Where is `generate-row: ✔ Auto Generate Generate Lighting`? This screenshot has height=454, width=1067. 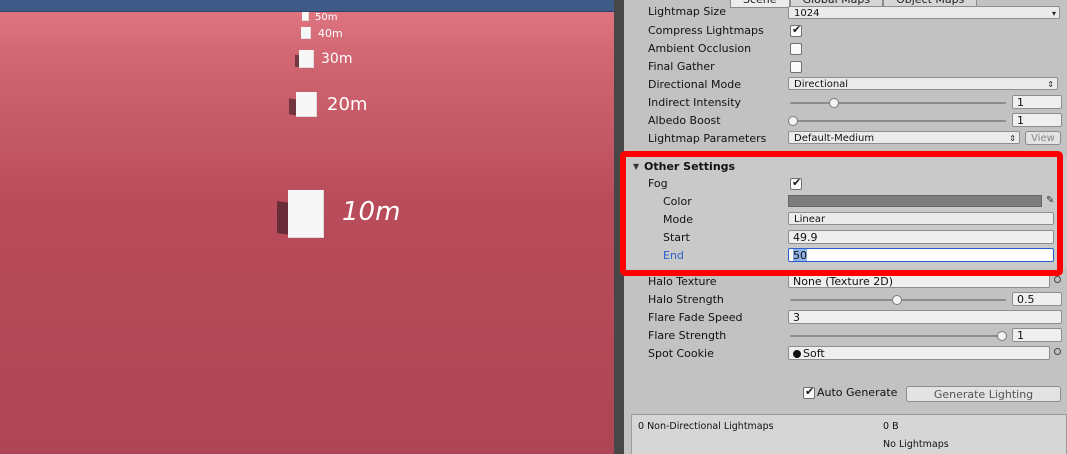
generate-row: ✔ Auto Generate Generate Lighting is located at coordinates (845, 393).